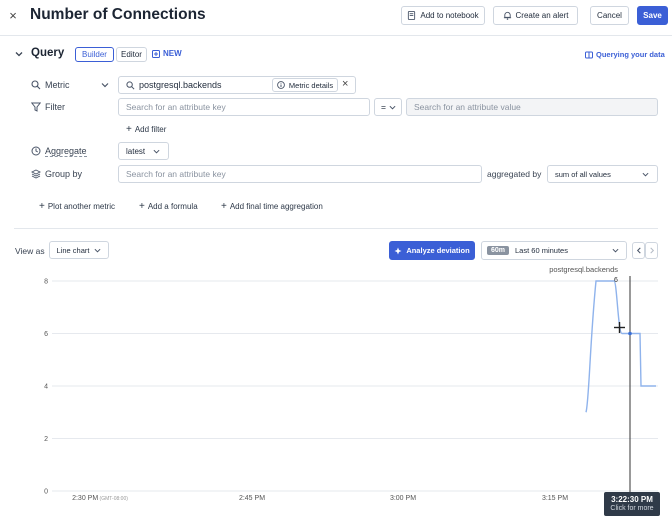 This screenshot has width=672, height=518. I want to click on aggregated-by-label: aggregated by, so click(514, 174).